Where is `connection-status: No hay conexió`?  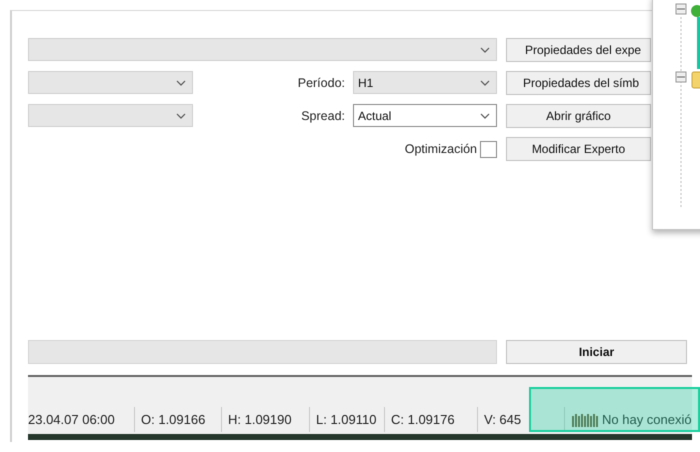
connection-status: No hay conexió is located at coordinates (647, 419).